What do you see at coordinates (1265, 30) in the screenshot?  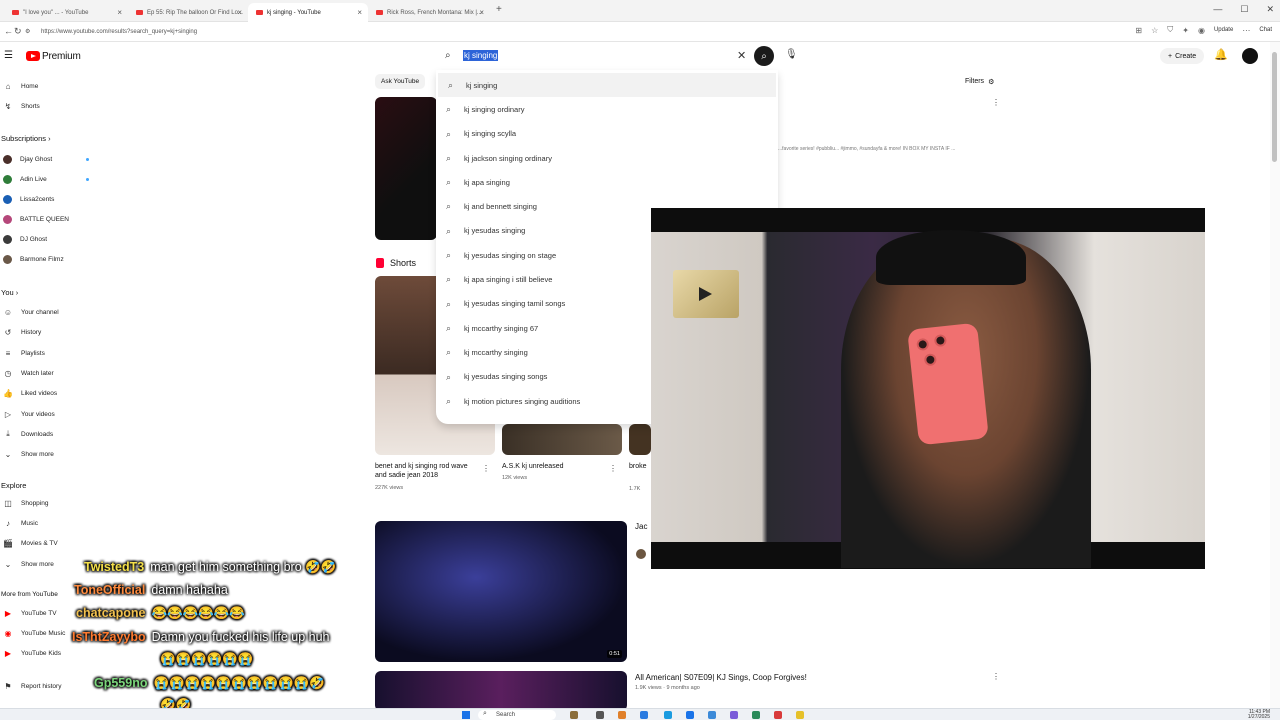 I see `chat-button: Chat` at bounding box center [1265, 30].